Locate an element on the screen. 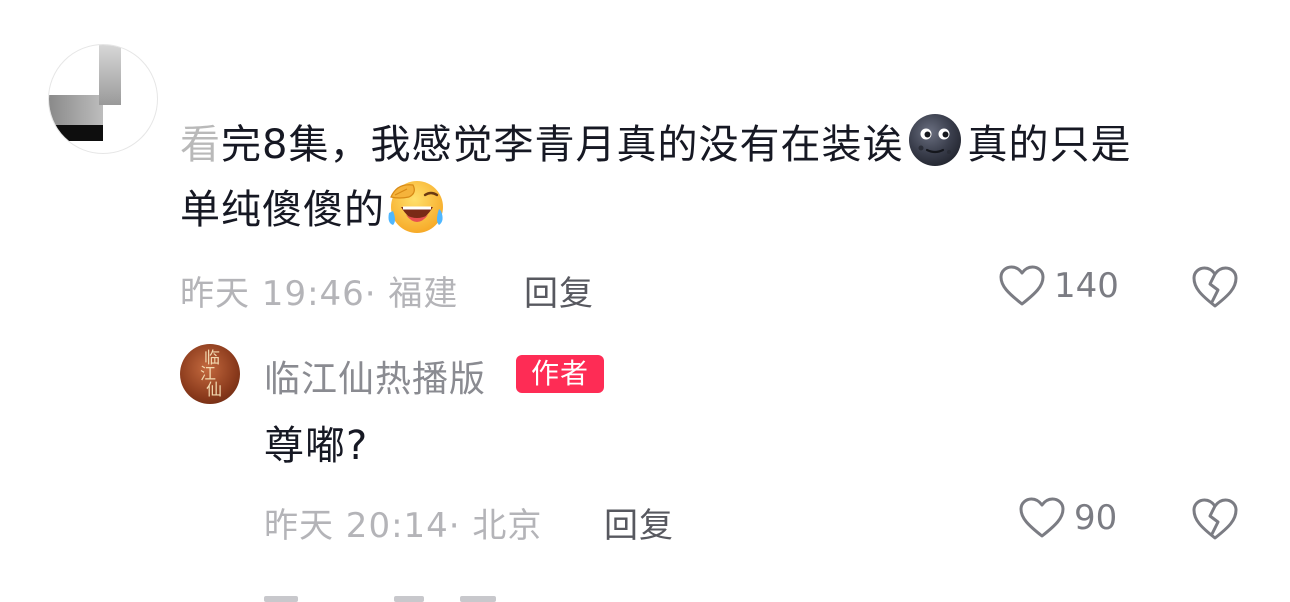 The width and height of the screenshot is (1290, 602). new-moon-face-icon is located at coordinates (935, 140).